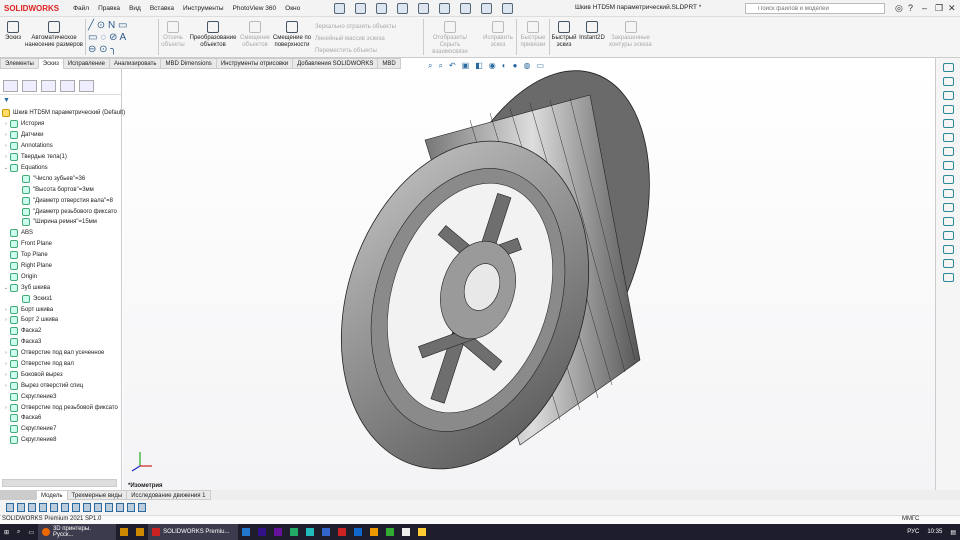  Describe the element at coordinates (59, 483) in the screenshot. I see `horizontal-scrollbar` at that location.